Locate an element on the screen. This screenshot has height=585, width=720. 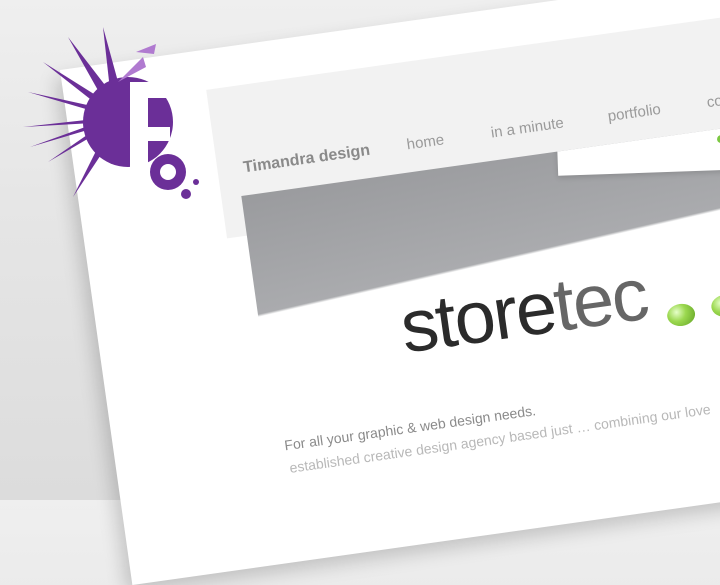
nav-contact: co is located at coordinates (713, 101).